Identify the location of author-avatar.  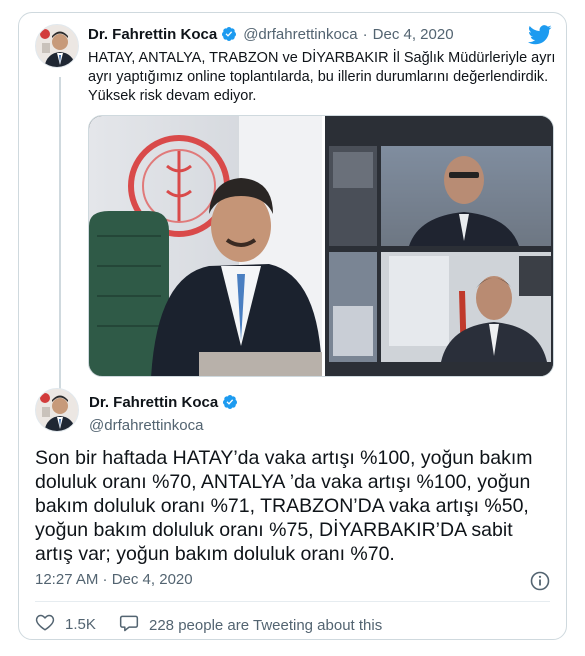
(57, 46).